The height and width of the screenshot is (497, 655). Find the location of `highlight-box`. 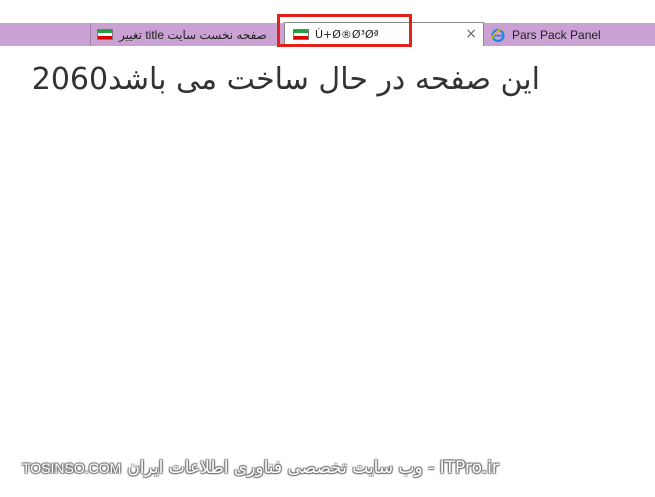

highlight-box is located at coordinates (344, 30).